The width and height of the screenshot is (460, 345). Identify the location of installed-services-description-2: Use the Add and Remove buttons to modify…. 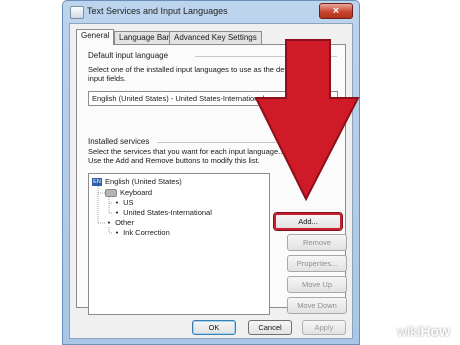
(174, 160).